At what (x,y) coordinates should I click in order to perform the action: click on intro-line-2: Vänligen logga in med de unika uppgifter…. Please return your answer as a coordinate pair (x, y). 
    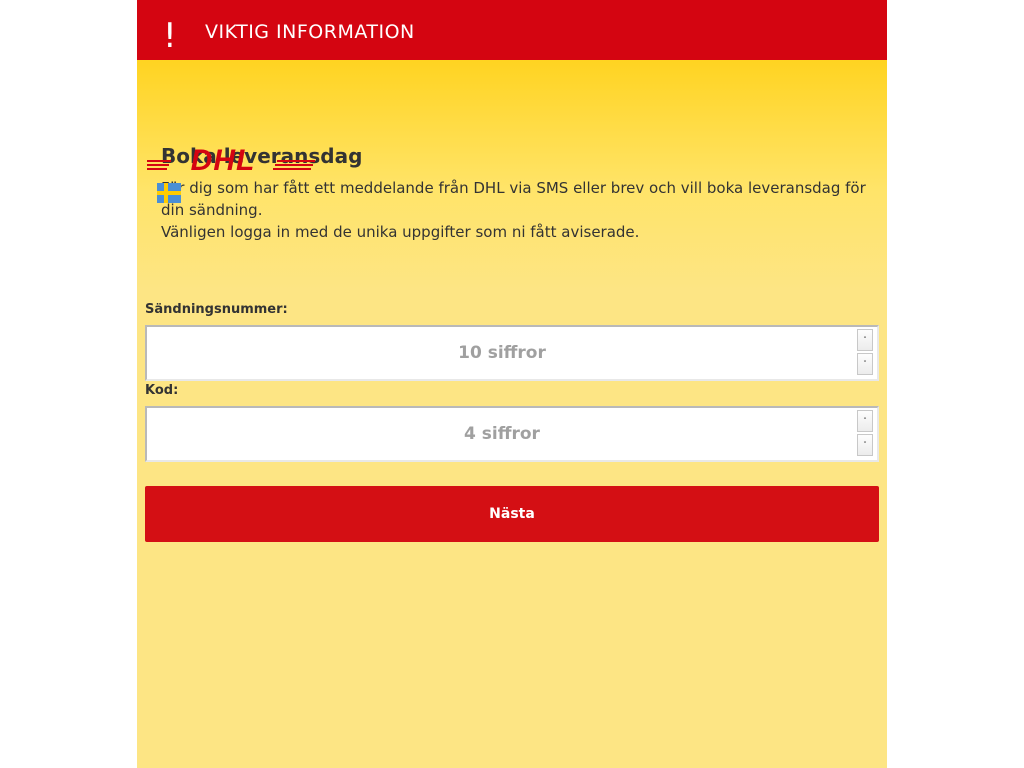
    Looking at the image, I should click on (400, 232).